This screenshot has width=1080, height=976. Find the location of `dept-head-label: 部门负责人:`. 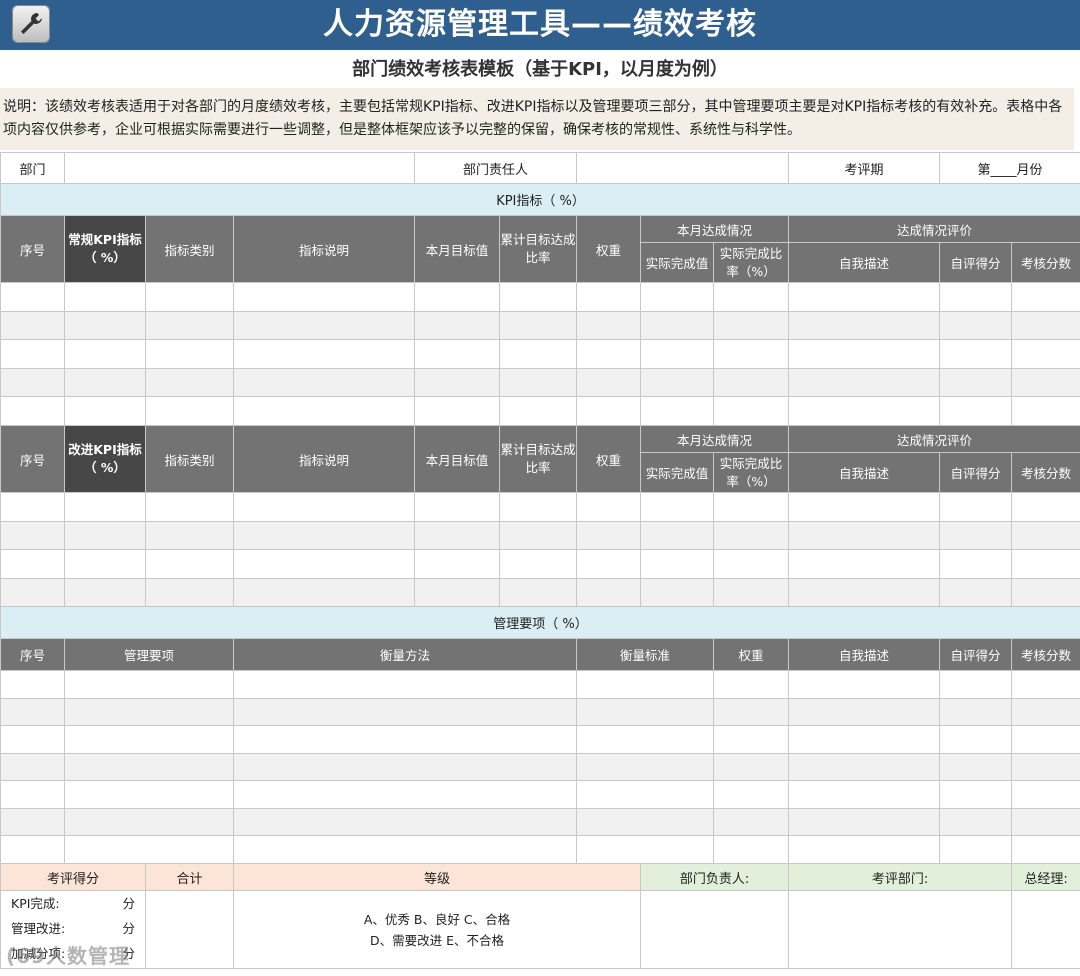

dept-head-label: 部门负责人: is located at coordinates (715, 877).